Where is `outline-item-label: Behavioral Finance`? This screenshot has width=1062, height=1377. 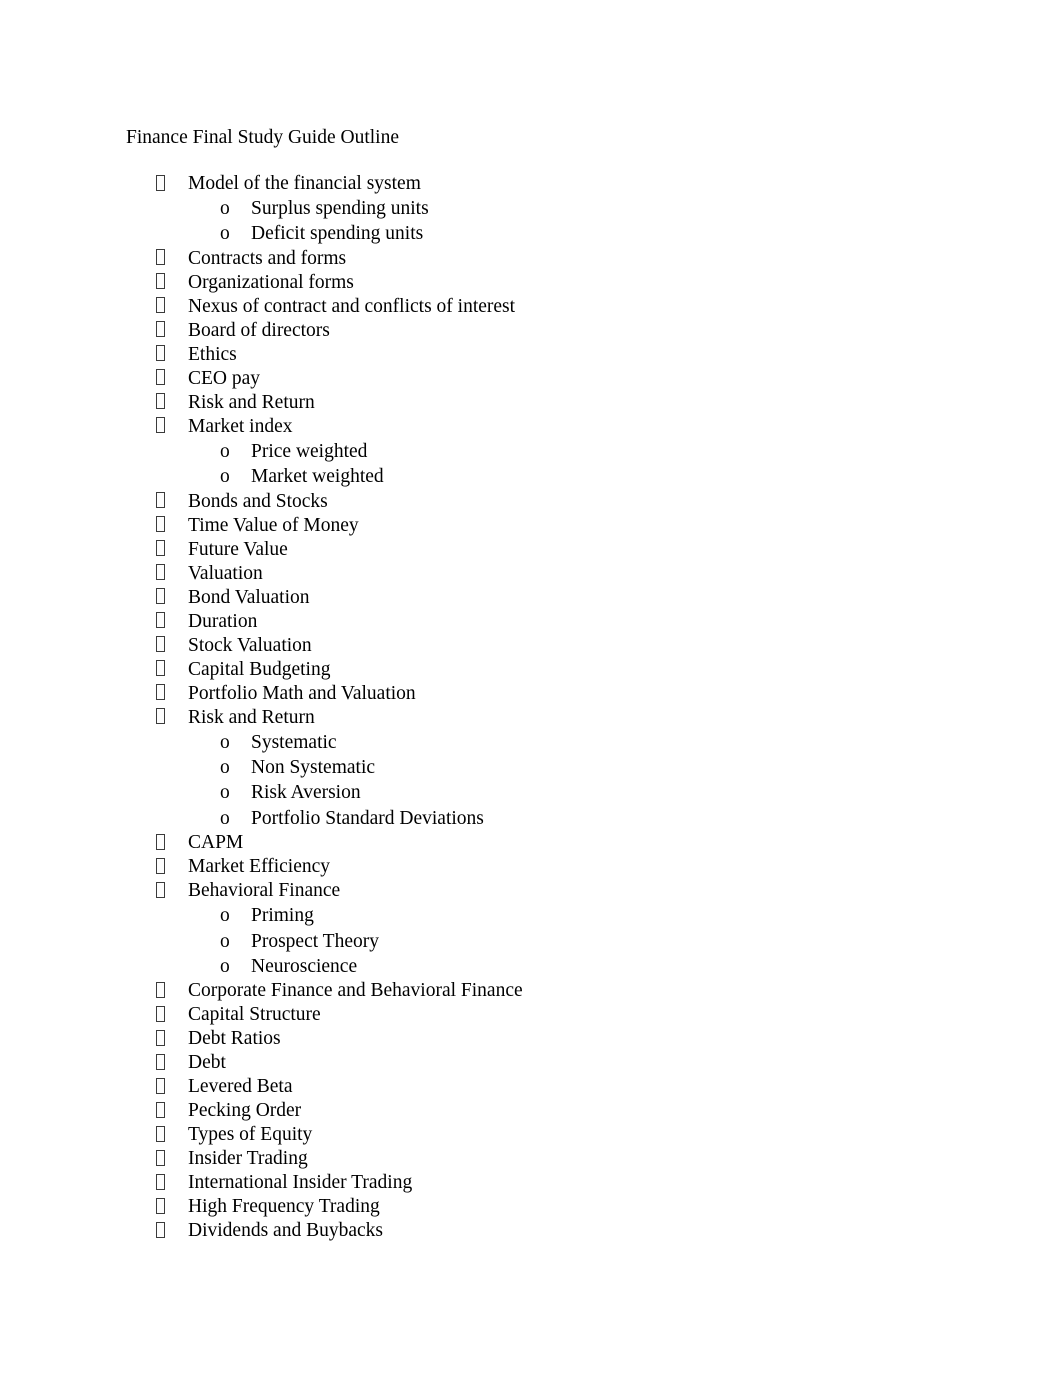
outline-item-label: Behavioral Finance is located at coordinates (264, 891).